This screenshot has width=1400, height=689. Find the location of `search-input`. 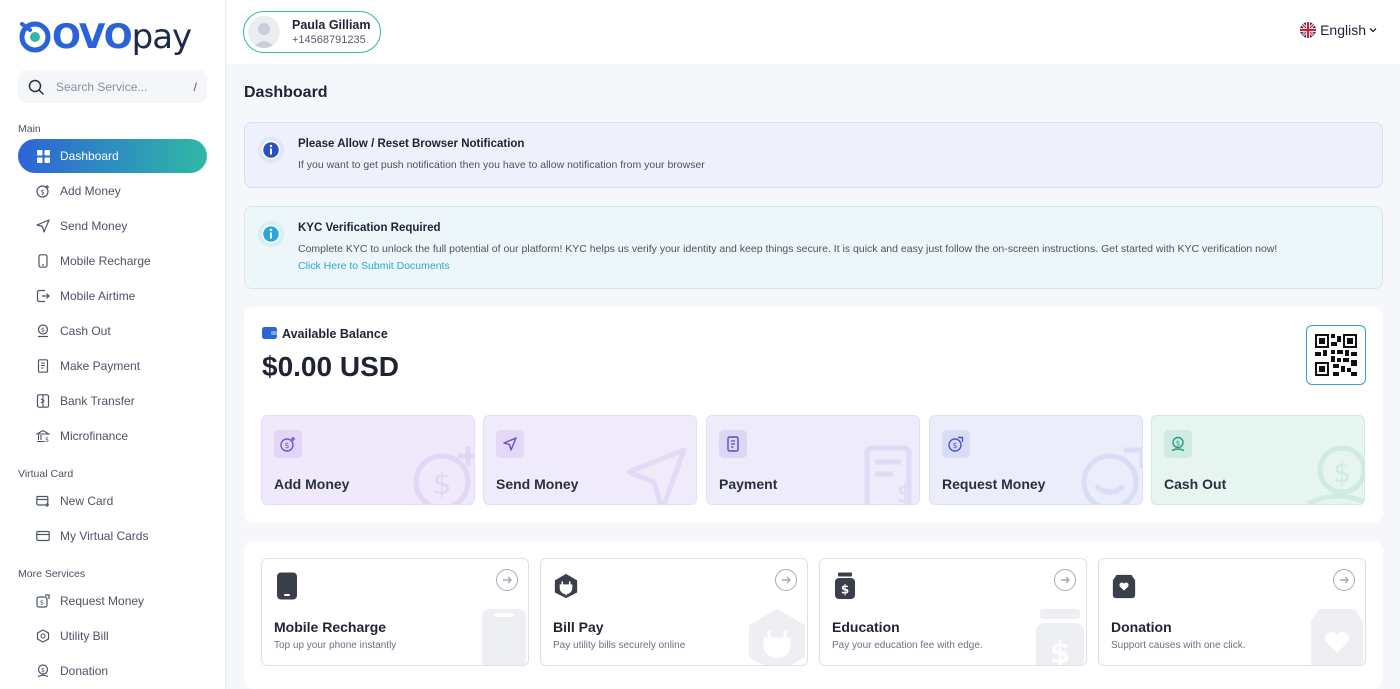

search-input is located at coordinates (116, 86).